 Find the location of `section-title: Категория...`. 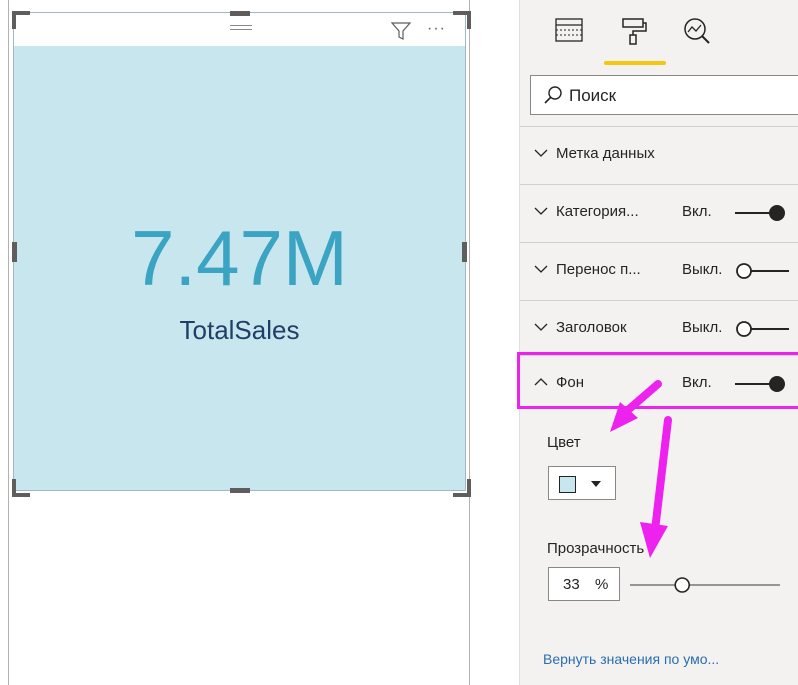

section-title: Категория... is located at coordinates (597, 211).